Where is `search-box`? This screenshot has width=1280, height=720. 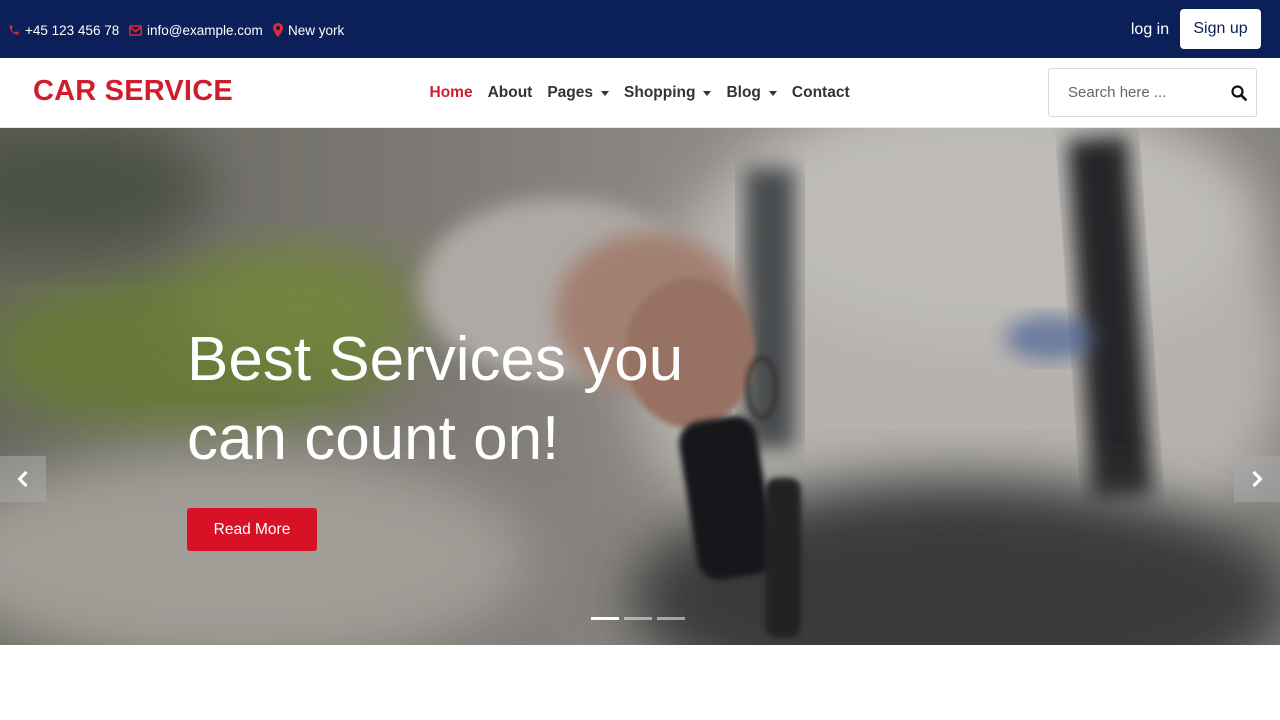
search-box is located at coordinates (1152, 92).